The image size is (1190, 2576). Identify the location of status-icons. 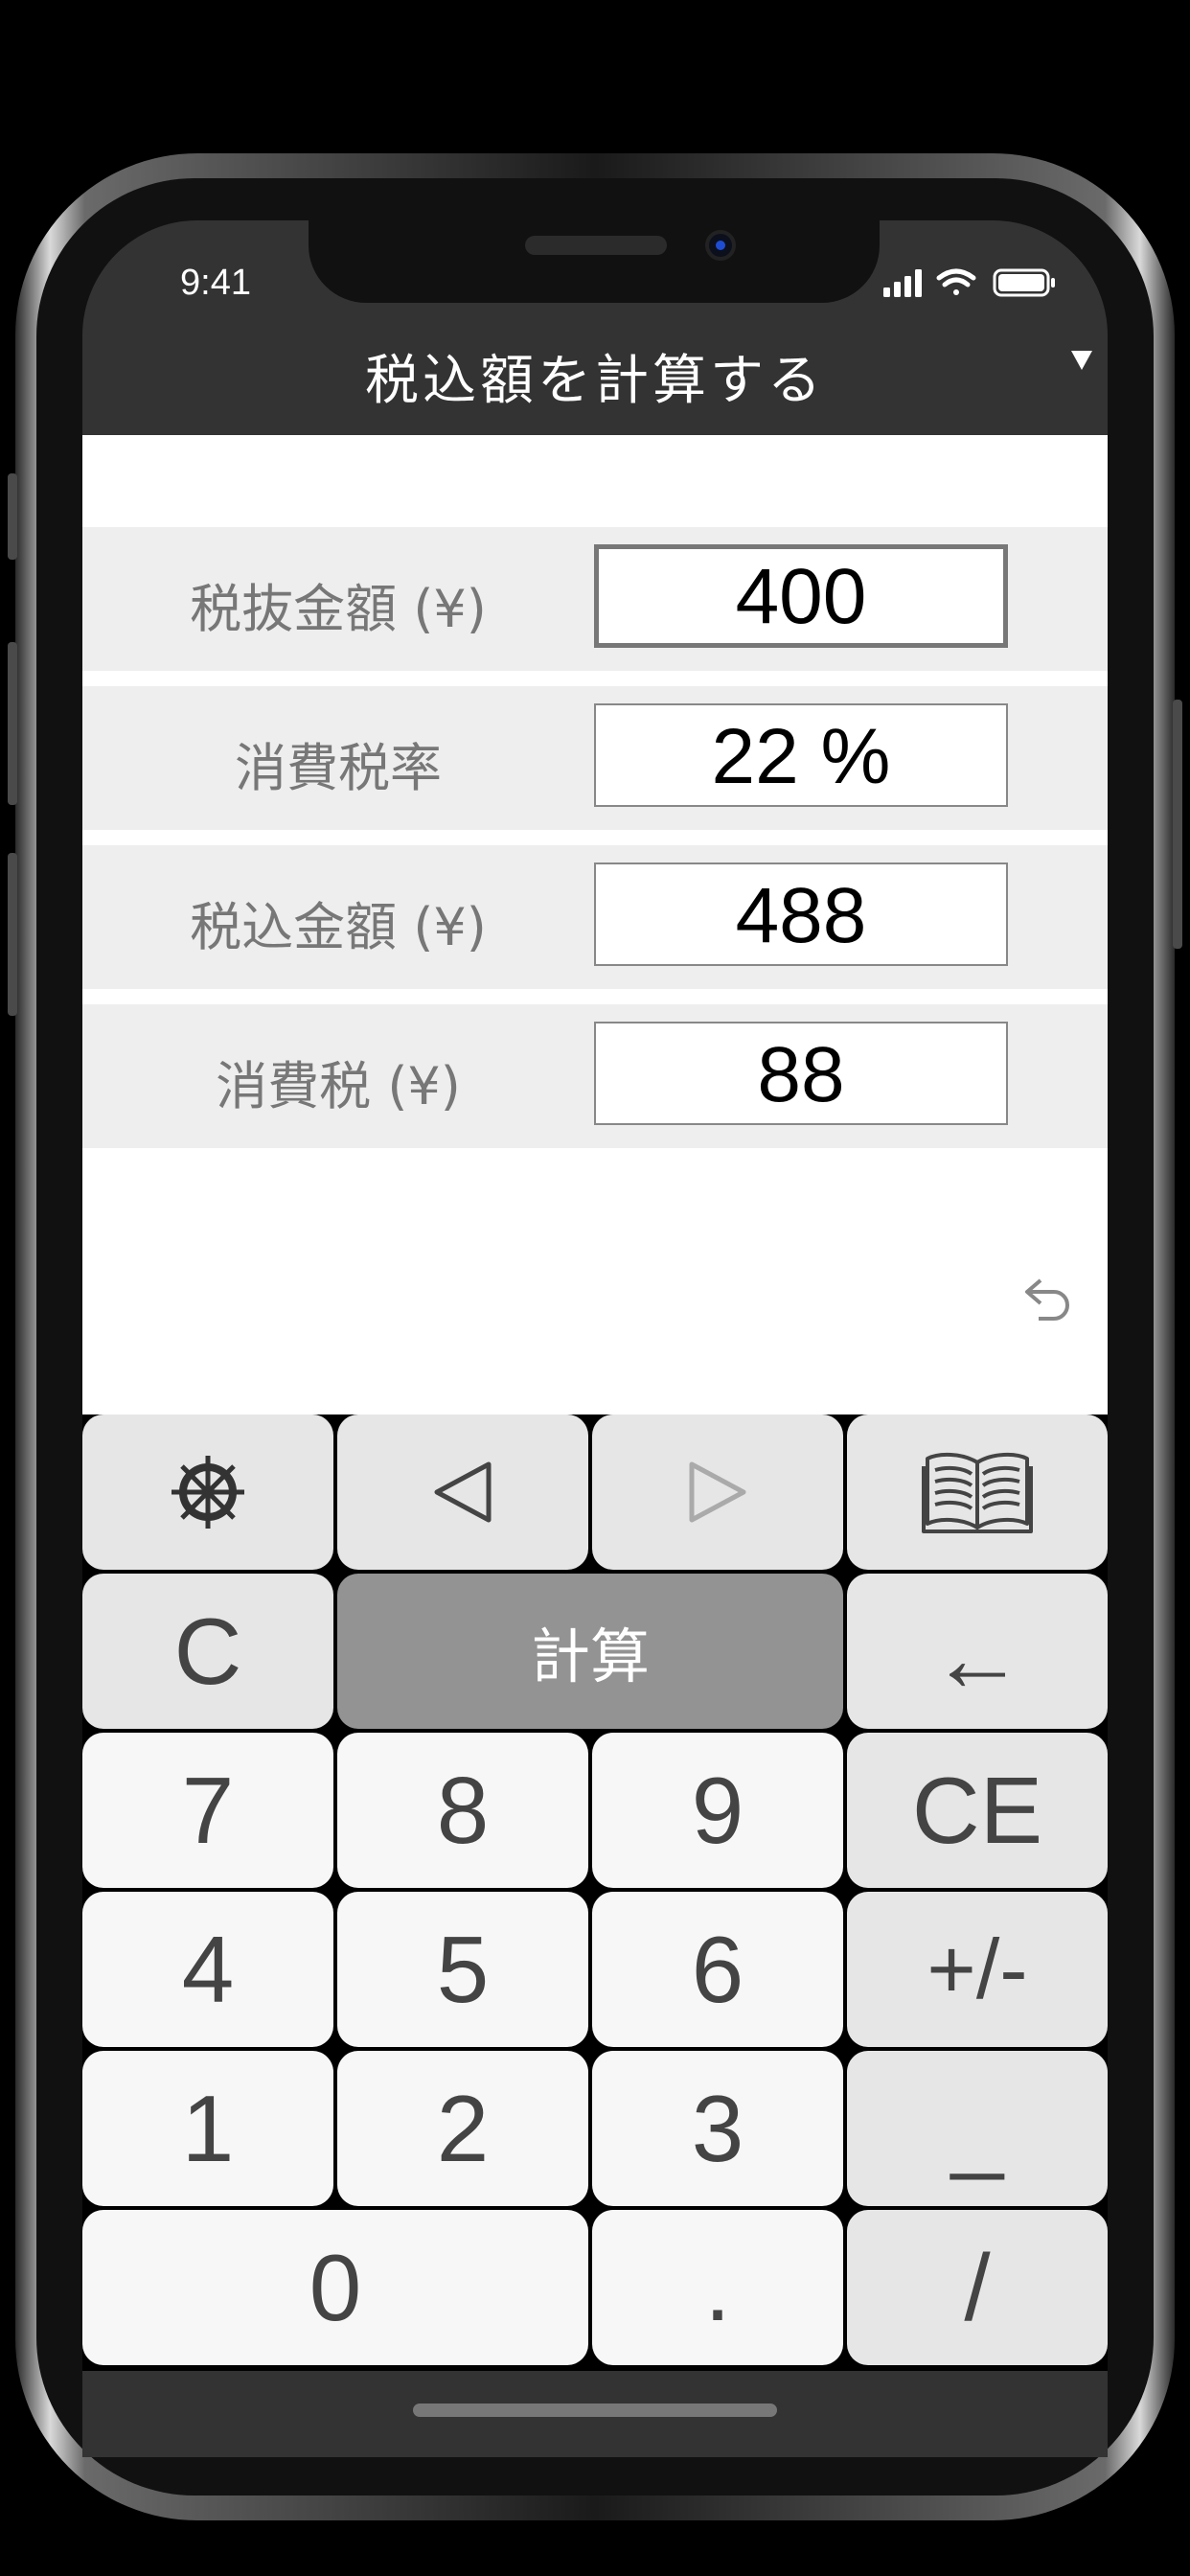
(969, 282).